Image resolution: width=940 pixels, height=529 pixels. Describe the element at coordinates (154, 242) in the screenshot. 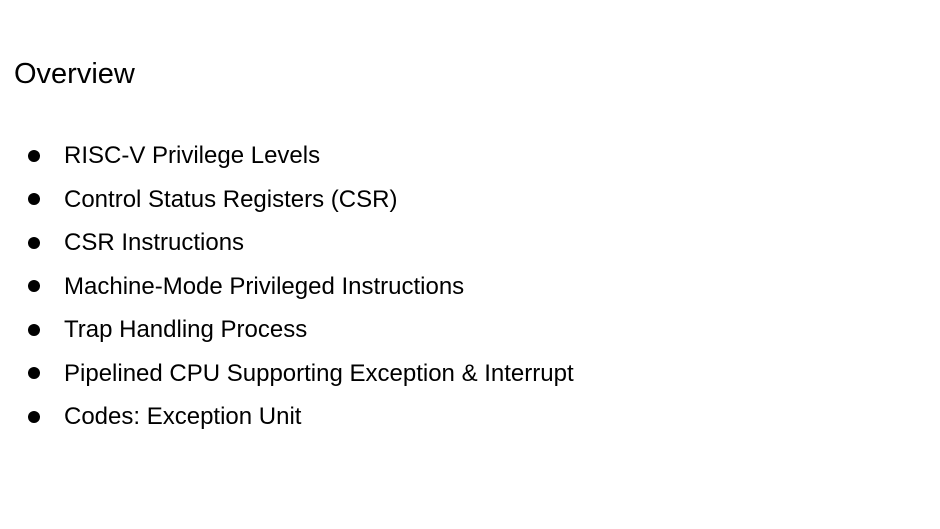

I see `bullet-text: CSR Instructions` at that location.